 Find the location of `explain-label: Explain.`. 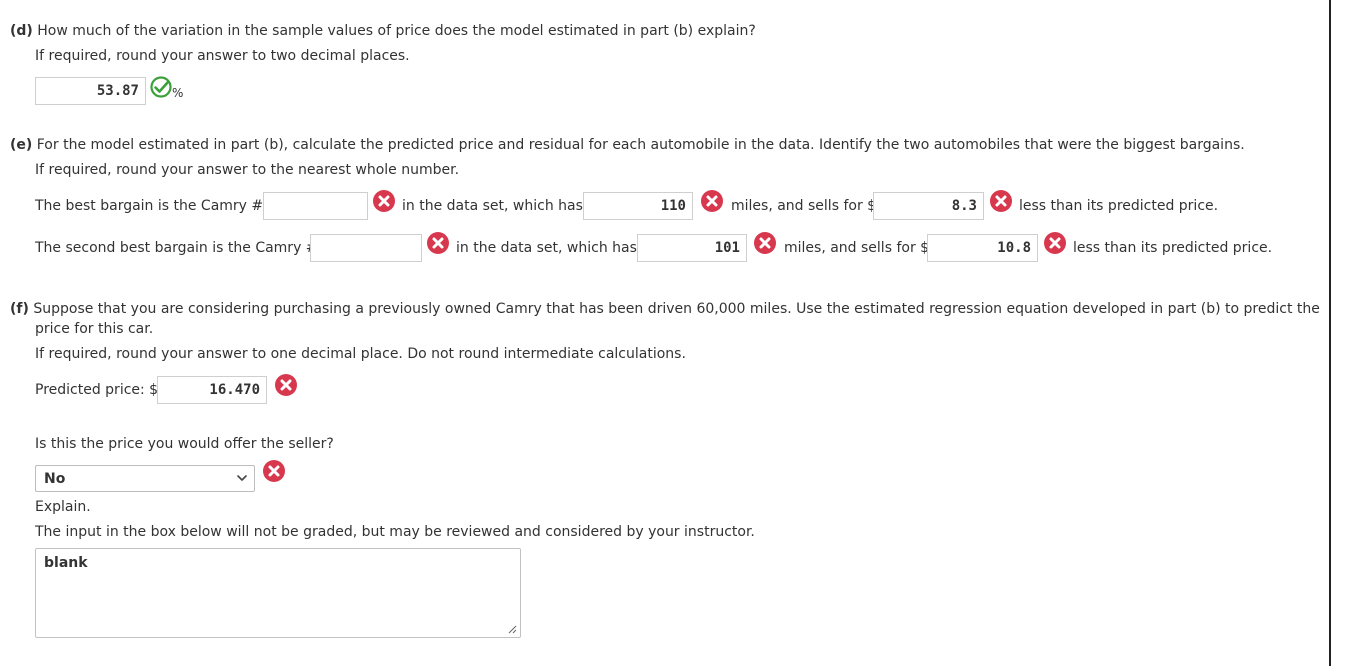

explain-label: Explain. is located at coordinates (63, 507).